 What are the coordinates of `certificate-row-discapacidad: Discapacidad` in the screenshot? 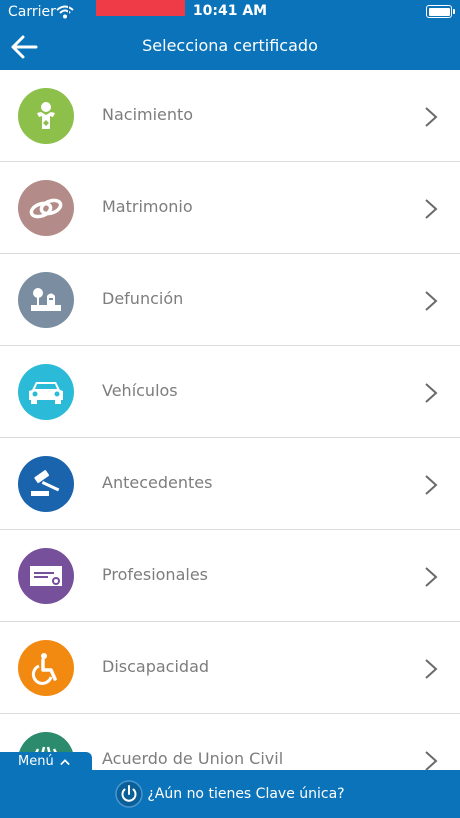 It's located at (230, 668).